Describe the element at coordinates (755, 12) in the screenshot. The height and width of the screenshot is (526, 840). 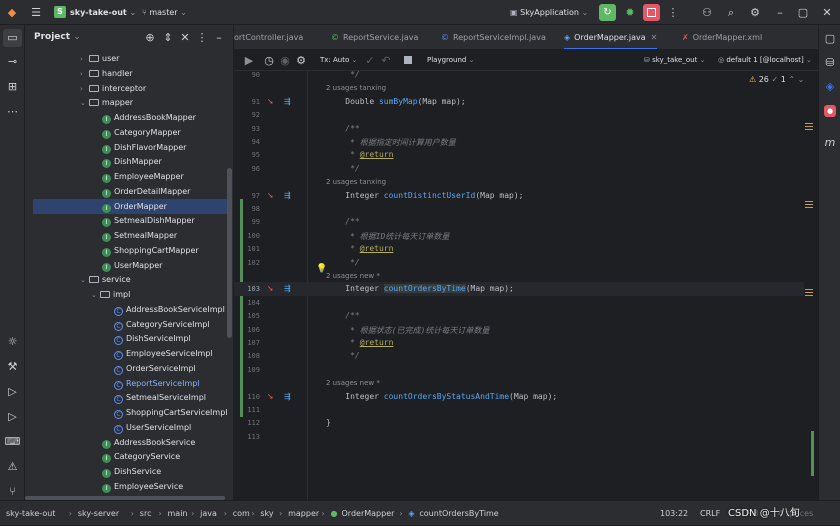
I see `settings-gear-icon: ⚙` at that location.